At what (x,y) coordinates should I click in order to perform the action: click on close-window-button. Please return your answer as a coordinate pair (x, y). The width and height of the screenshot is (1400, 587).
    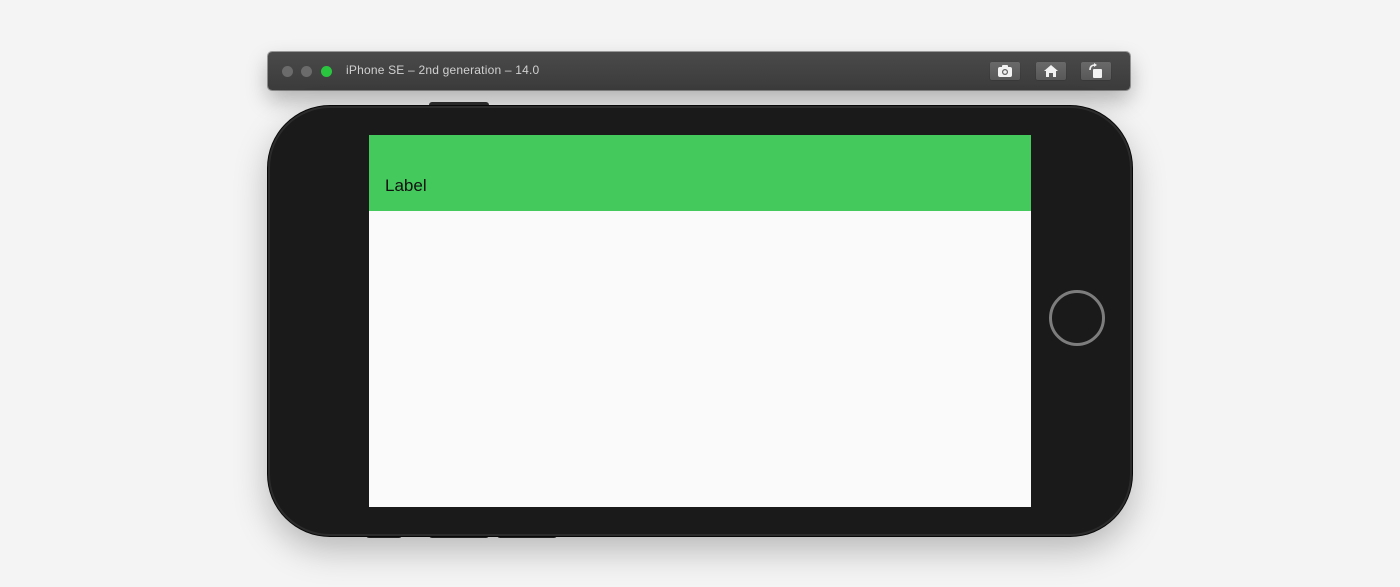
    Looking at the image, I should click on (287, 71).